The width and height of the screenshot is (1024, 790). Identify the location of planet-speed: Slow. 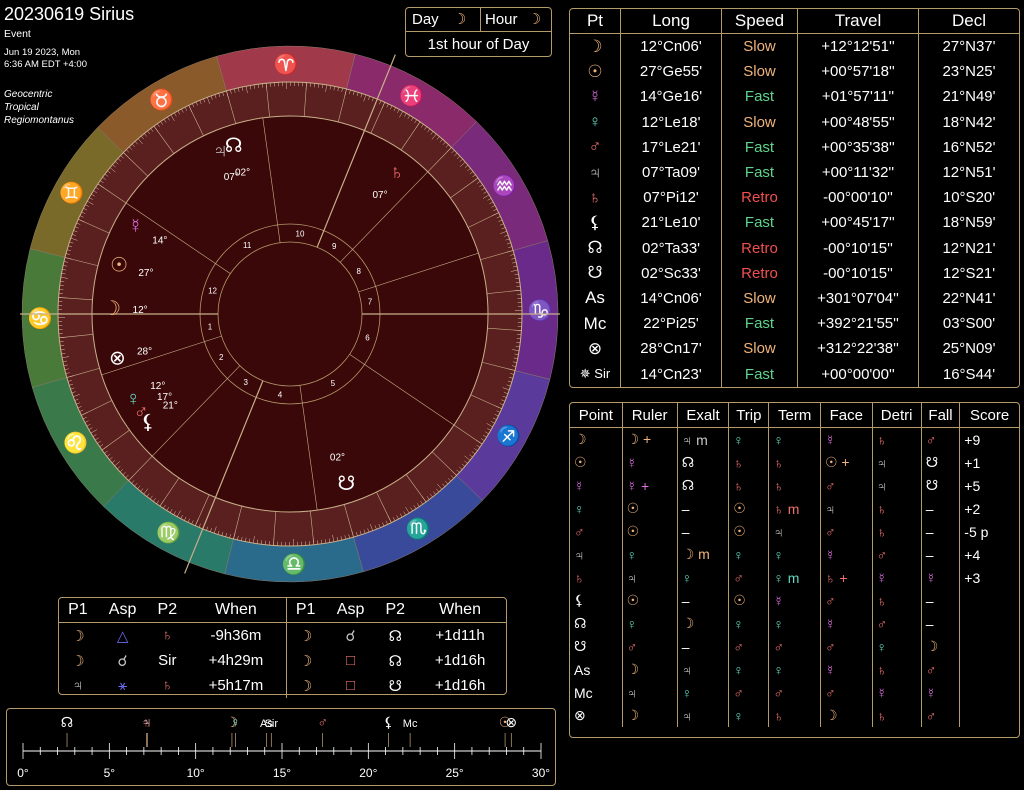
(760, 122).